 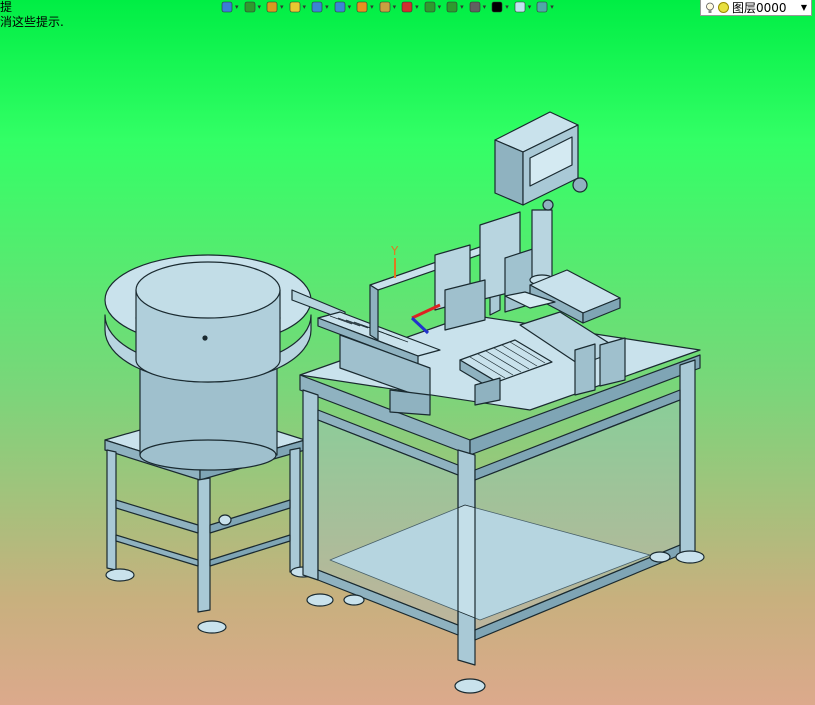 I want to click on view-settings-button: ▾, so click(x=432, y=7).